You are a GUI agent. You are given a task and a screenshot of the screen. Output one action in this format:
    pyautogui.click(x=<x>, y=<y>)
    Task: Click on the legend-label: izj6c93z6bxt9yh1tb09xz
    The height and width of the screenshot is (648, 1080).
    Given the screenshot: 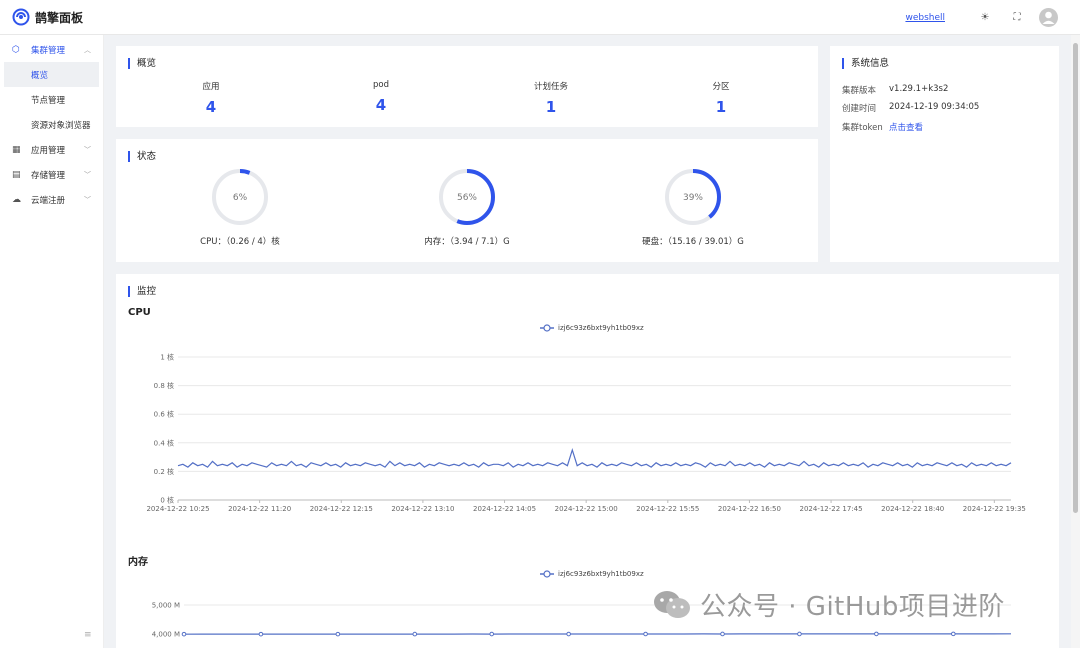 What is the action you would take?
    pyautogui.click(x=601, y=328)
    